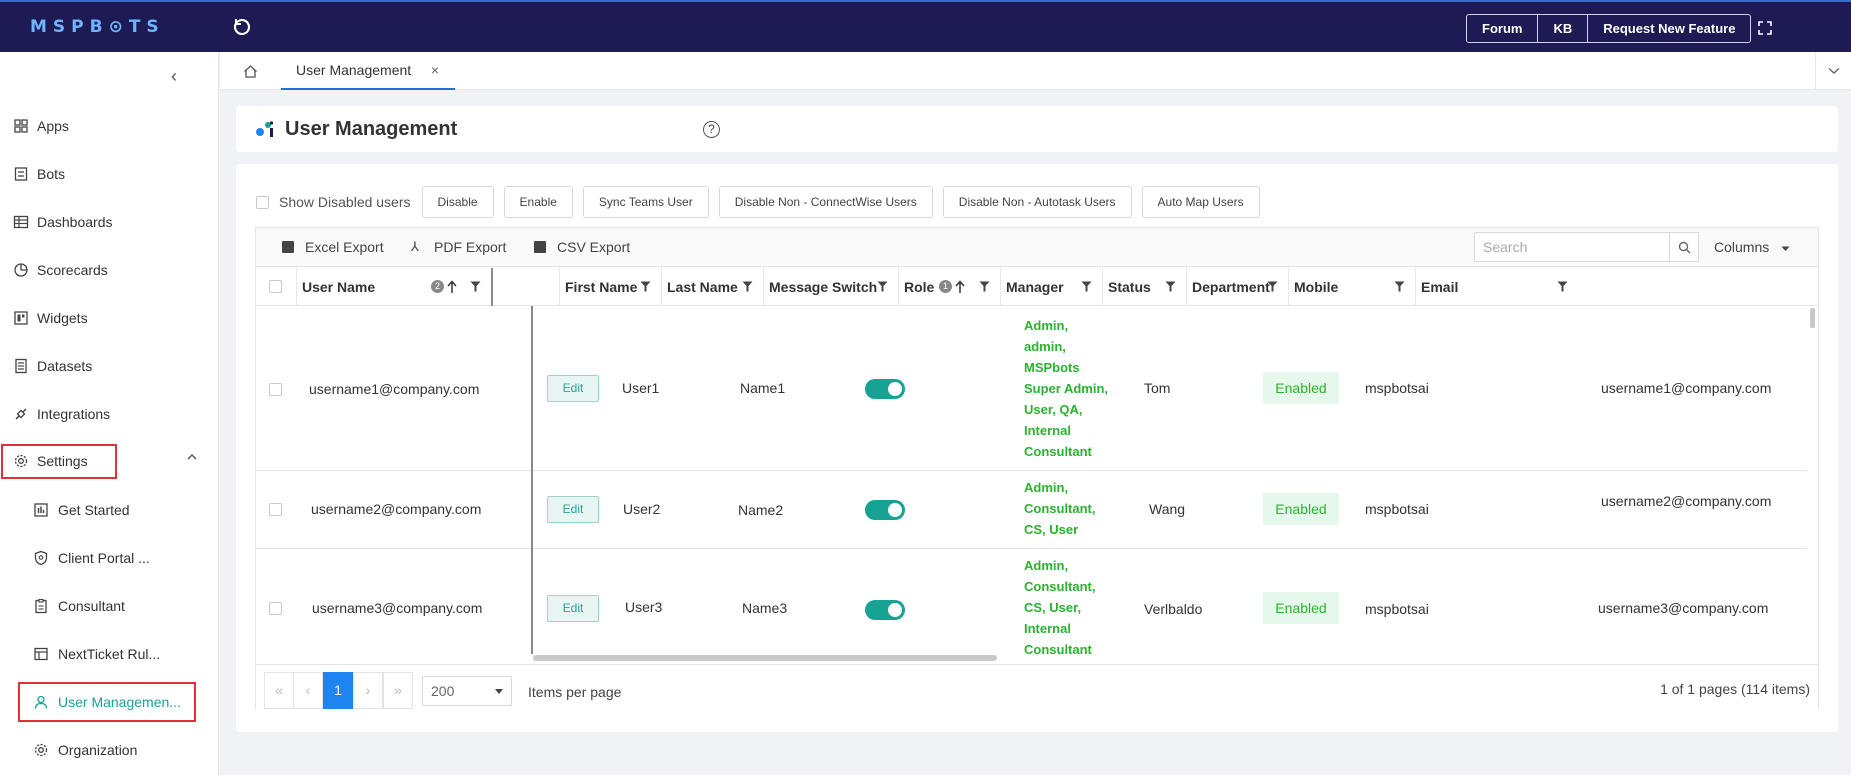  I want to click on sidebar-item-apps: Apps, so click(109, 126).